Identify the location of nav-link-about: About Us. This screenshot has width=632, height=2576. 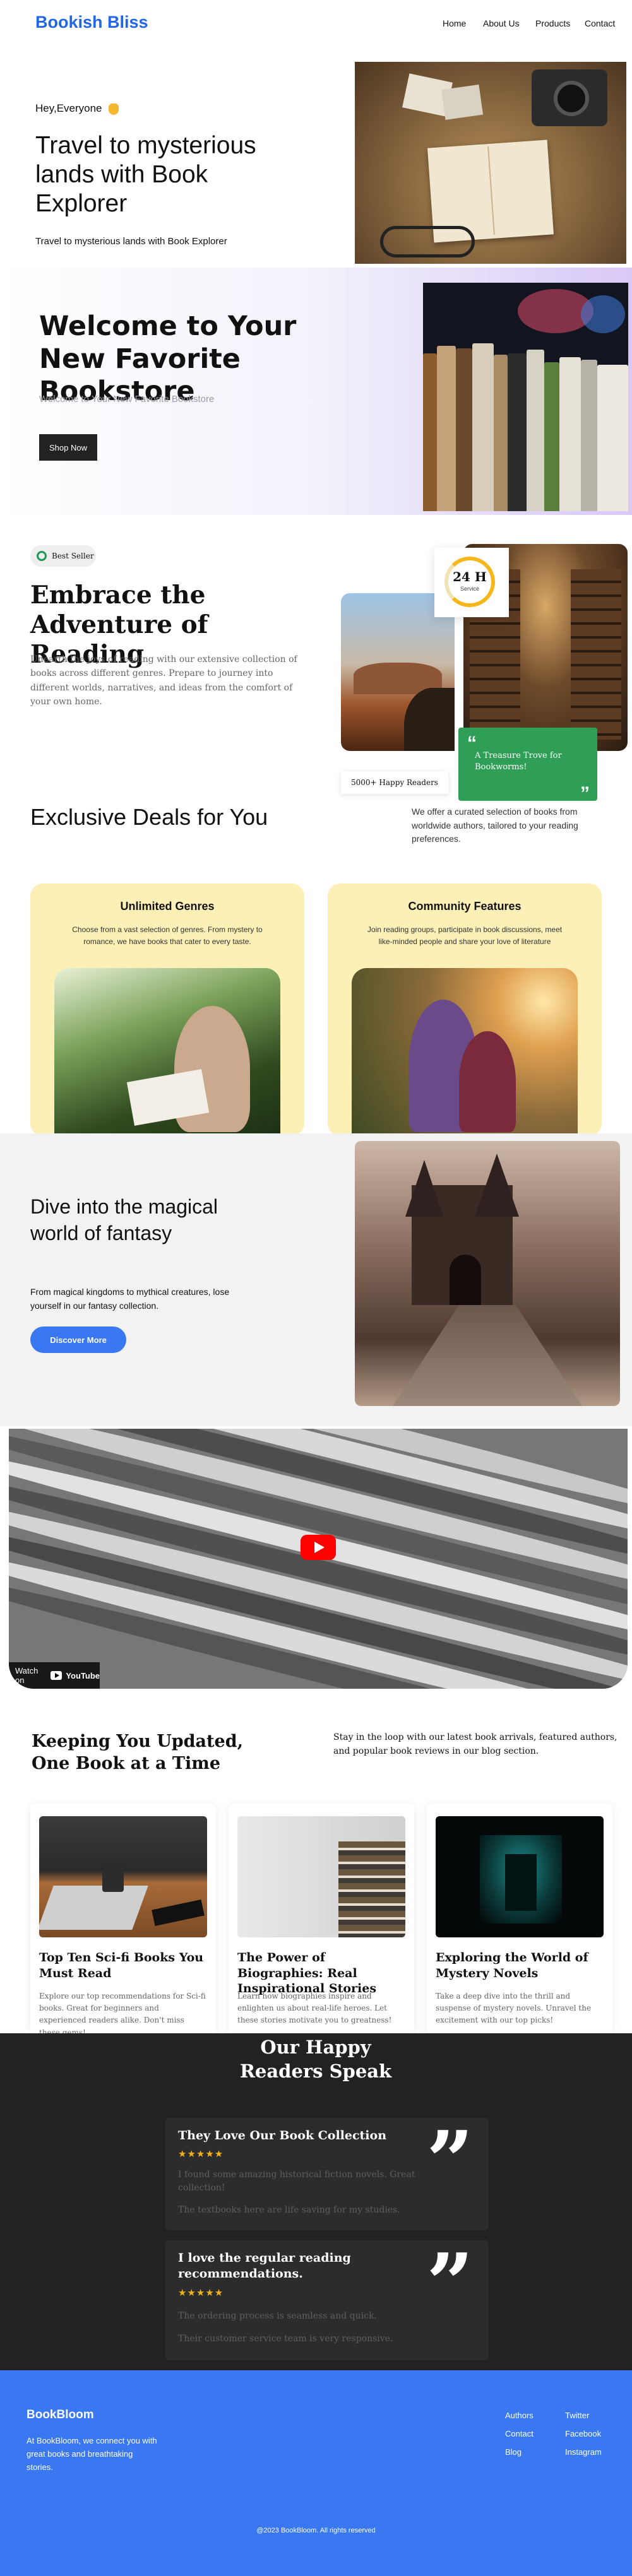
(502, 23).